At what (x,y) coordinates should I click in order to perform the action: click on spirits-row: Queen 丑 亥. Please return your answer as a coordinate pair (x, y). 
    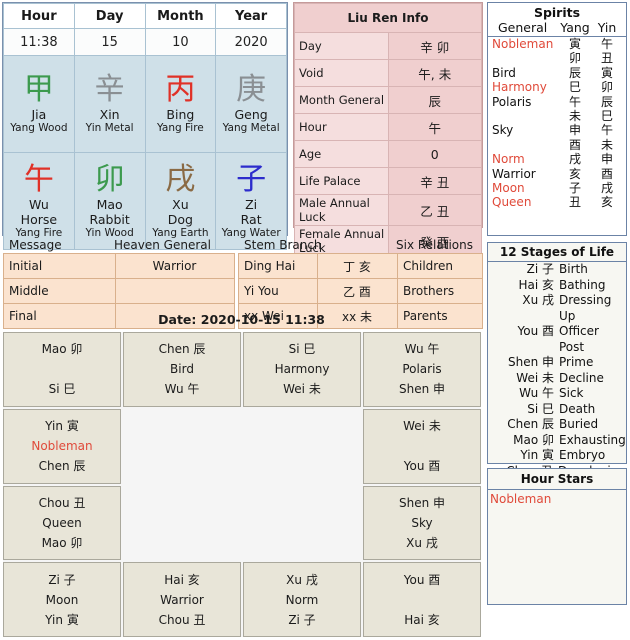
    Looking at the image, I should click on (557, 202).